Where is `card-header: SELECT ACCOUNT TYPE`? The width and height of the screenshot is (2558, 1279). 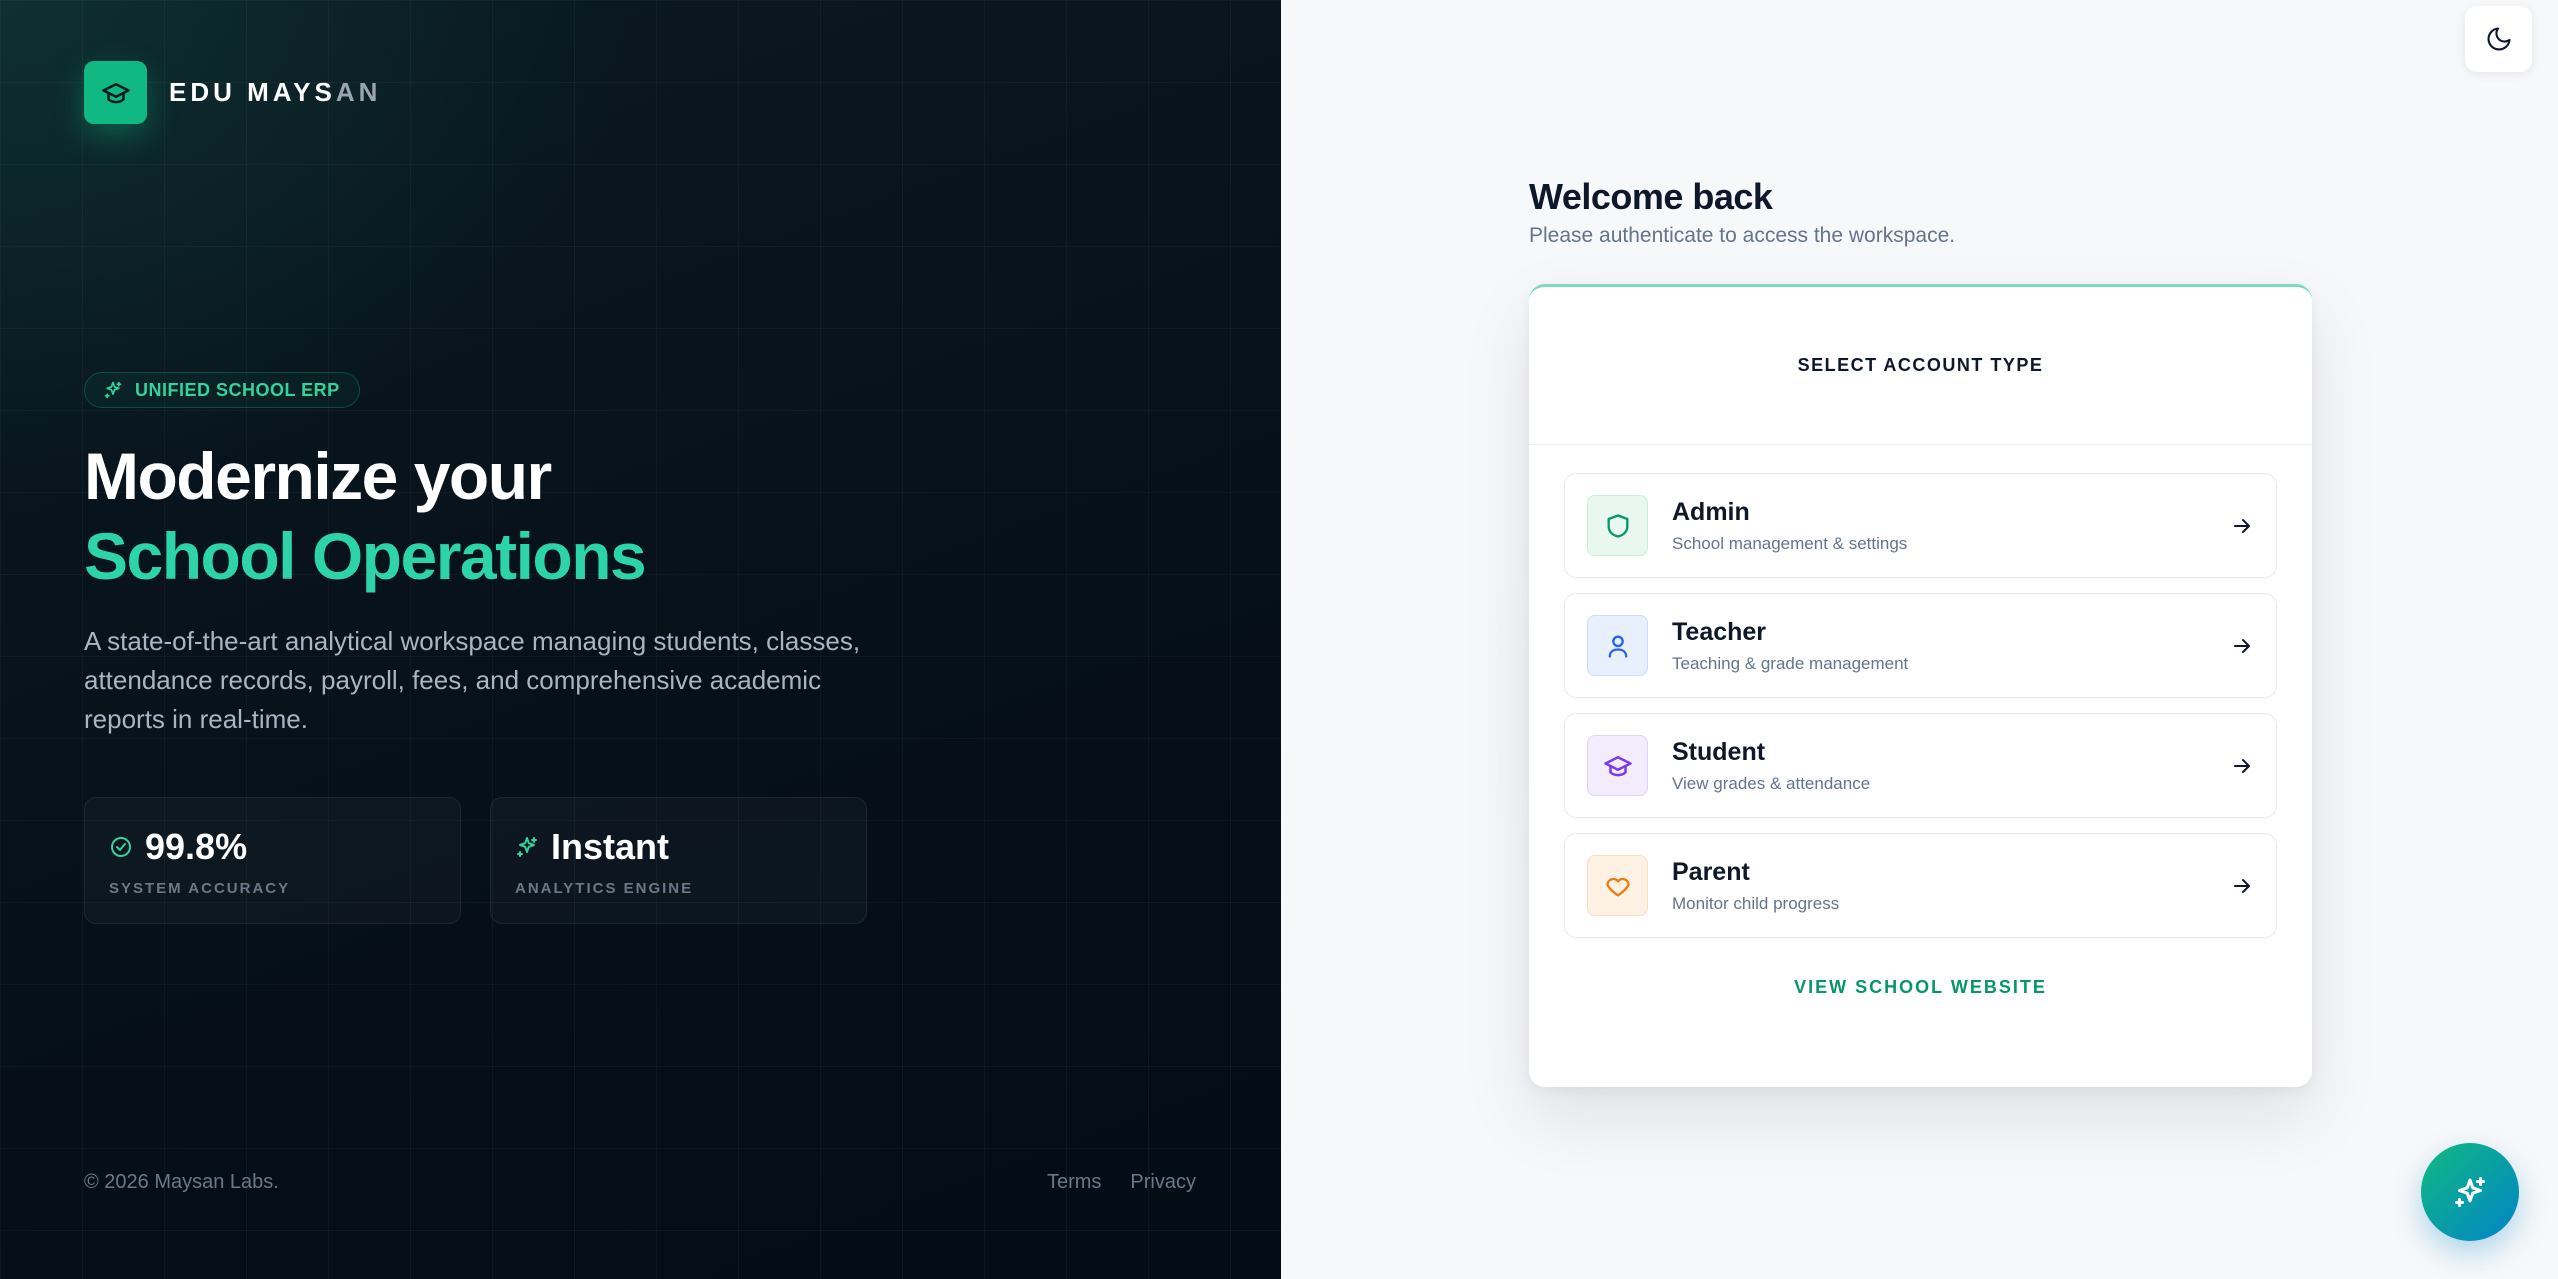 card-header: SELECT ACCOUNT TYPE is located at coordinates (1920, 366).